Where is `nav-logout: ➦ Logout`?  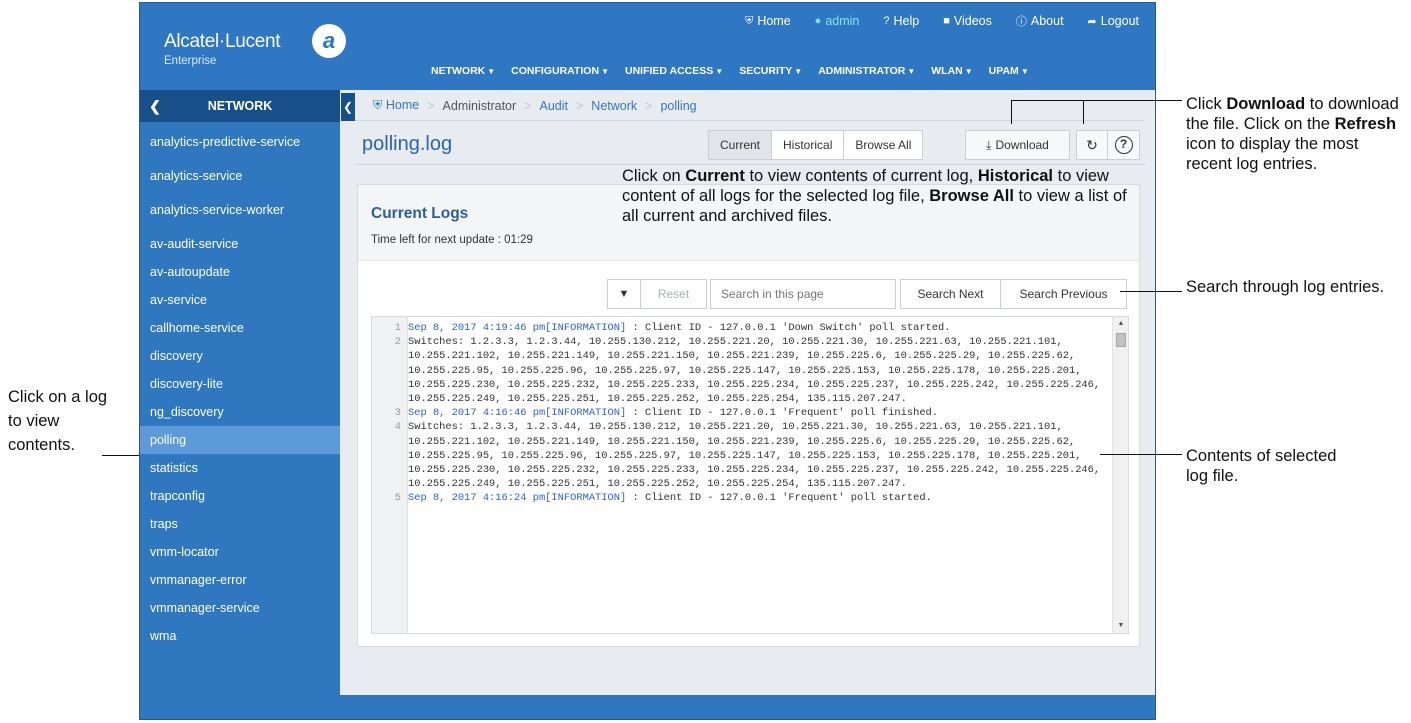 nav-logout: ➦ Logout is located at coordinates (1113, 21).